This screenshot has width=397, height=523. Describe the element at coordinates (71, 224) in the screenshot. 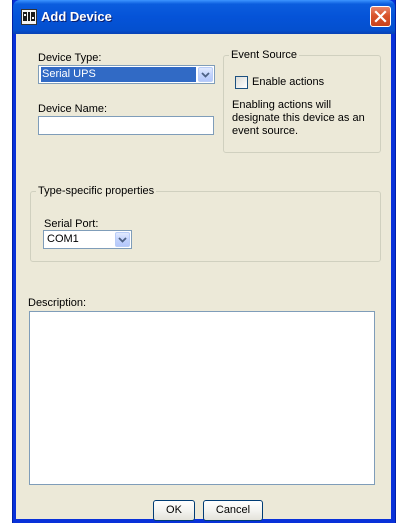

I see `serial-port-label: Serial Port:` at that location.